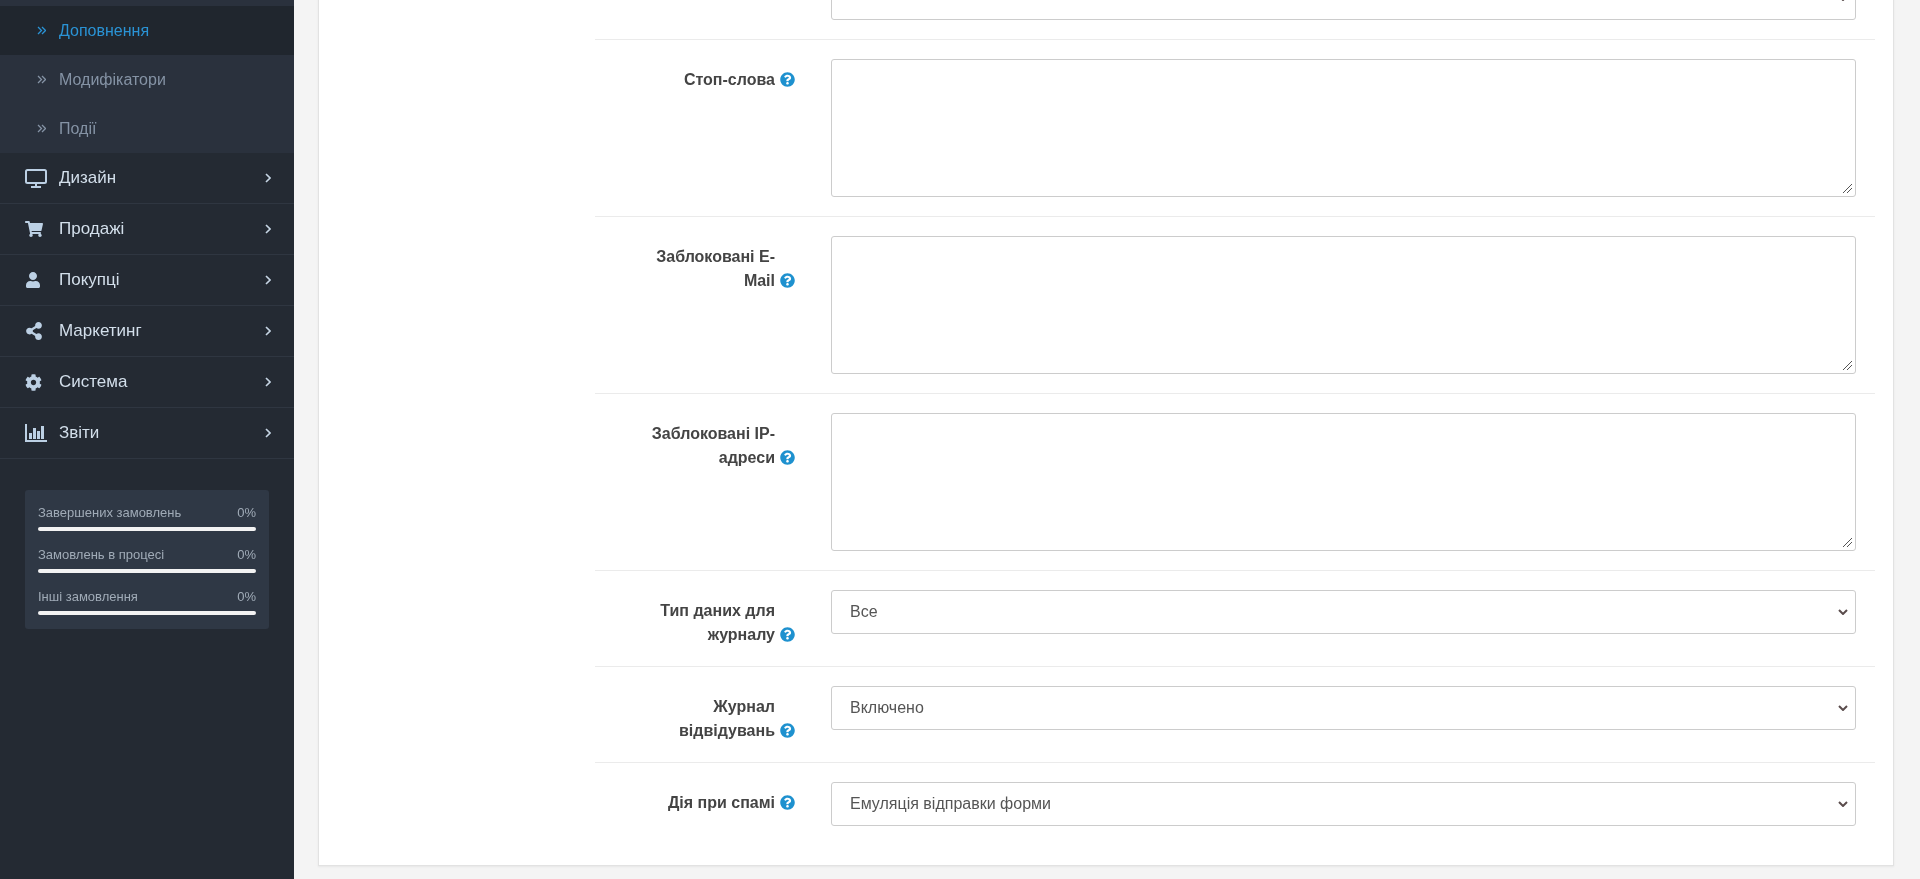  I want to click on field-label: Стоп-слова, so click(729, 80).